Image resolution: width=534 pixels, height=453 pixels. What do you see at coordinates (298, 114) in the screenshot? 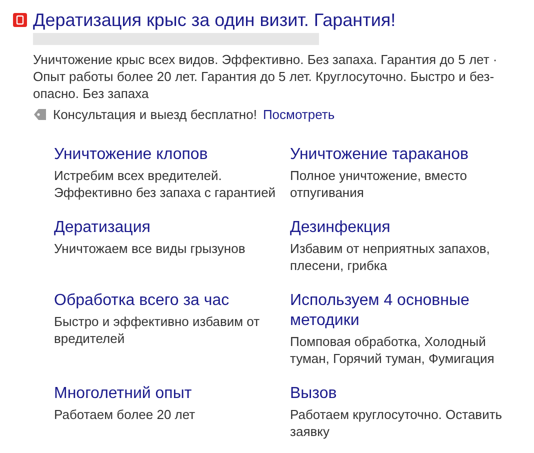
I see `promo-link: Посмотреть` at bounding box center [298, 114].